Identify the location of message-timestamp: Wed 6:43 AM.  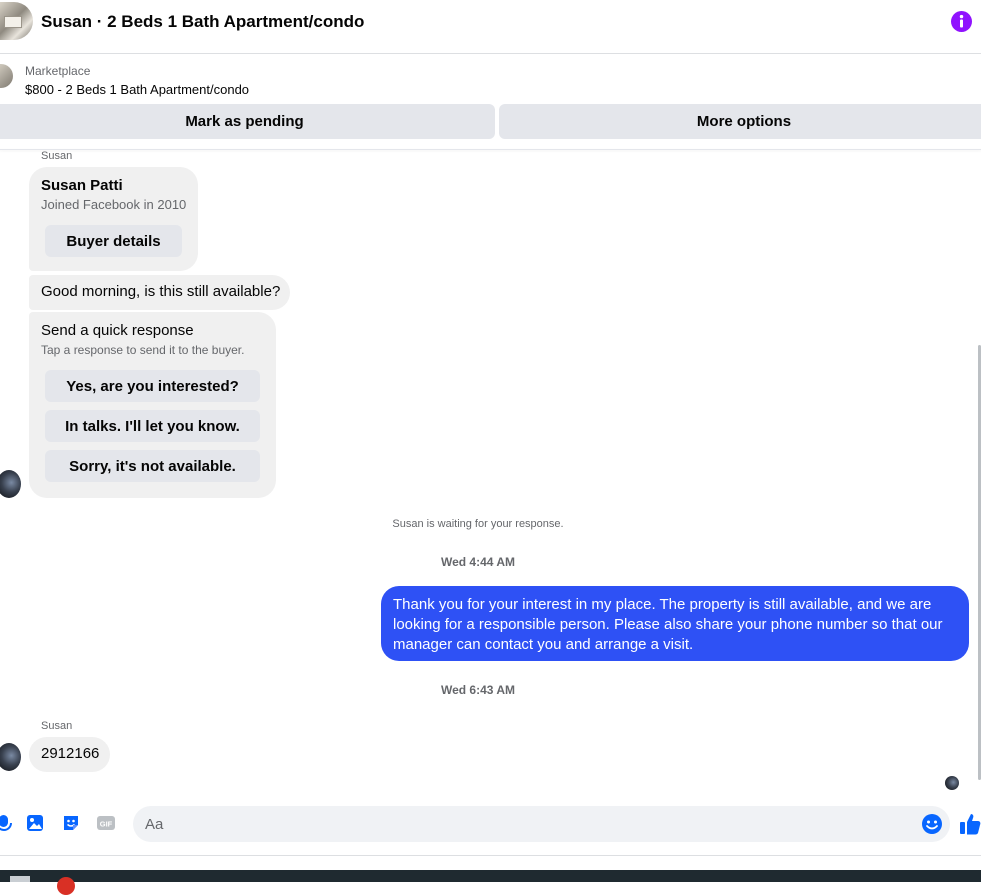
(477, 690).